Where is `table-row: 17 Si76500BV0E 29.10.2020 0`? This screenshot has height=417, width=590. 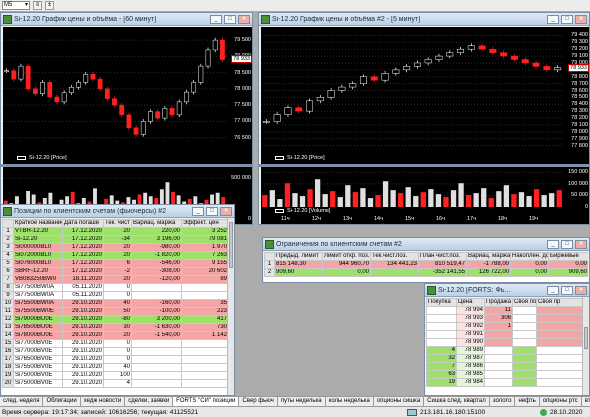 table-row: 17 Si76500BV0E 29.10.2020 0 is located at coordinates (115, 359).